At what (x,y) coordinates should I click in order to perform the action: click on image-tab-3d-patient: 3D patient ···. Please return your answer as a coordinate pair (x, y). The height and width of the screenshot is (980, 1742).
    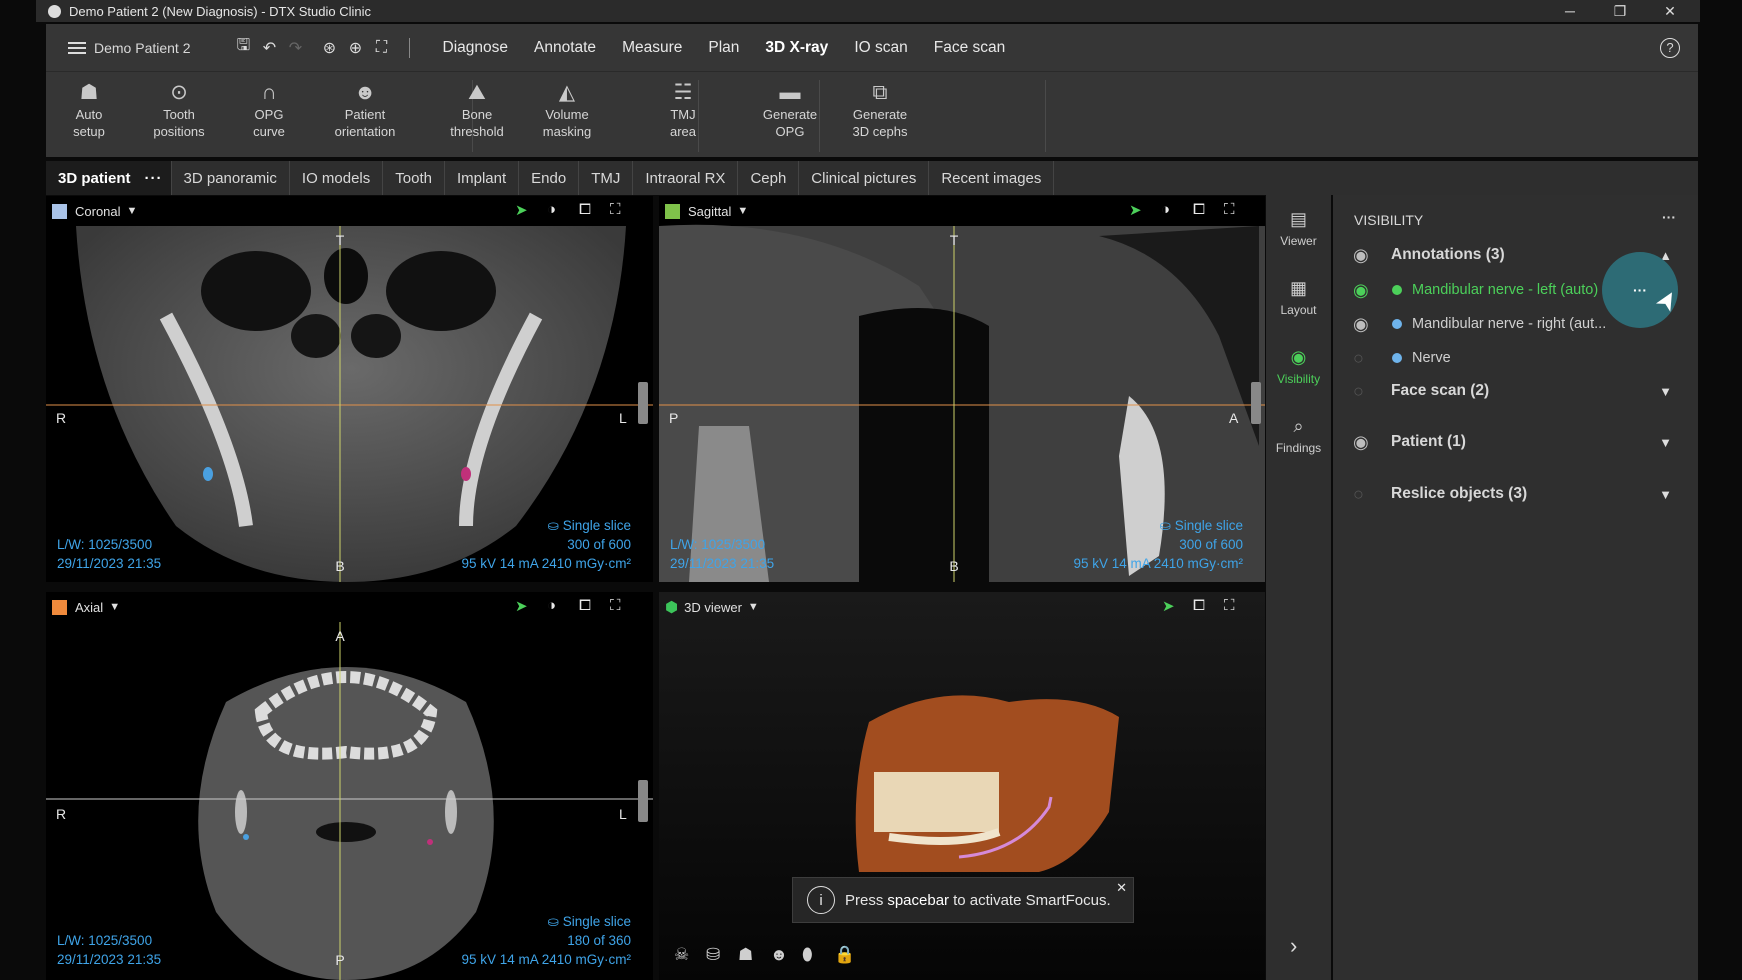
    Looking at the image, I should click on (109, 178).